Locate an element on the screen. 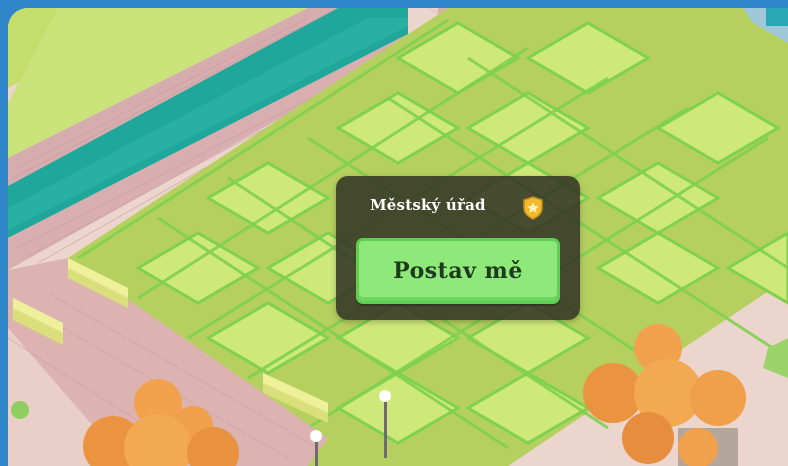  build-button-label: Postav mě is located at coordinates (458, 271).